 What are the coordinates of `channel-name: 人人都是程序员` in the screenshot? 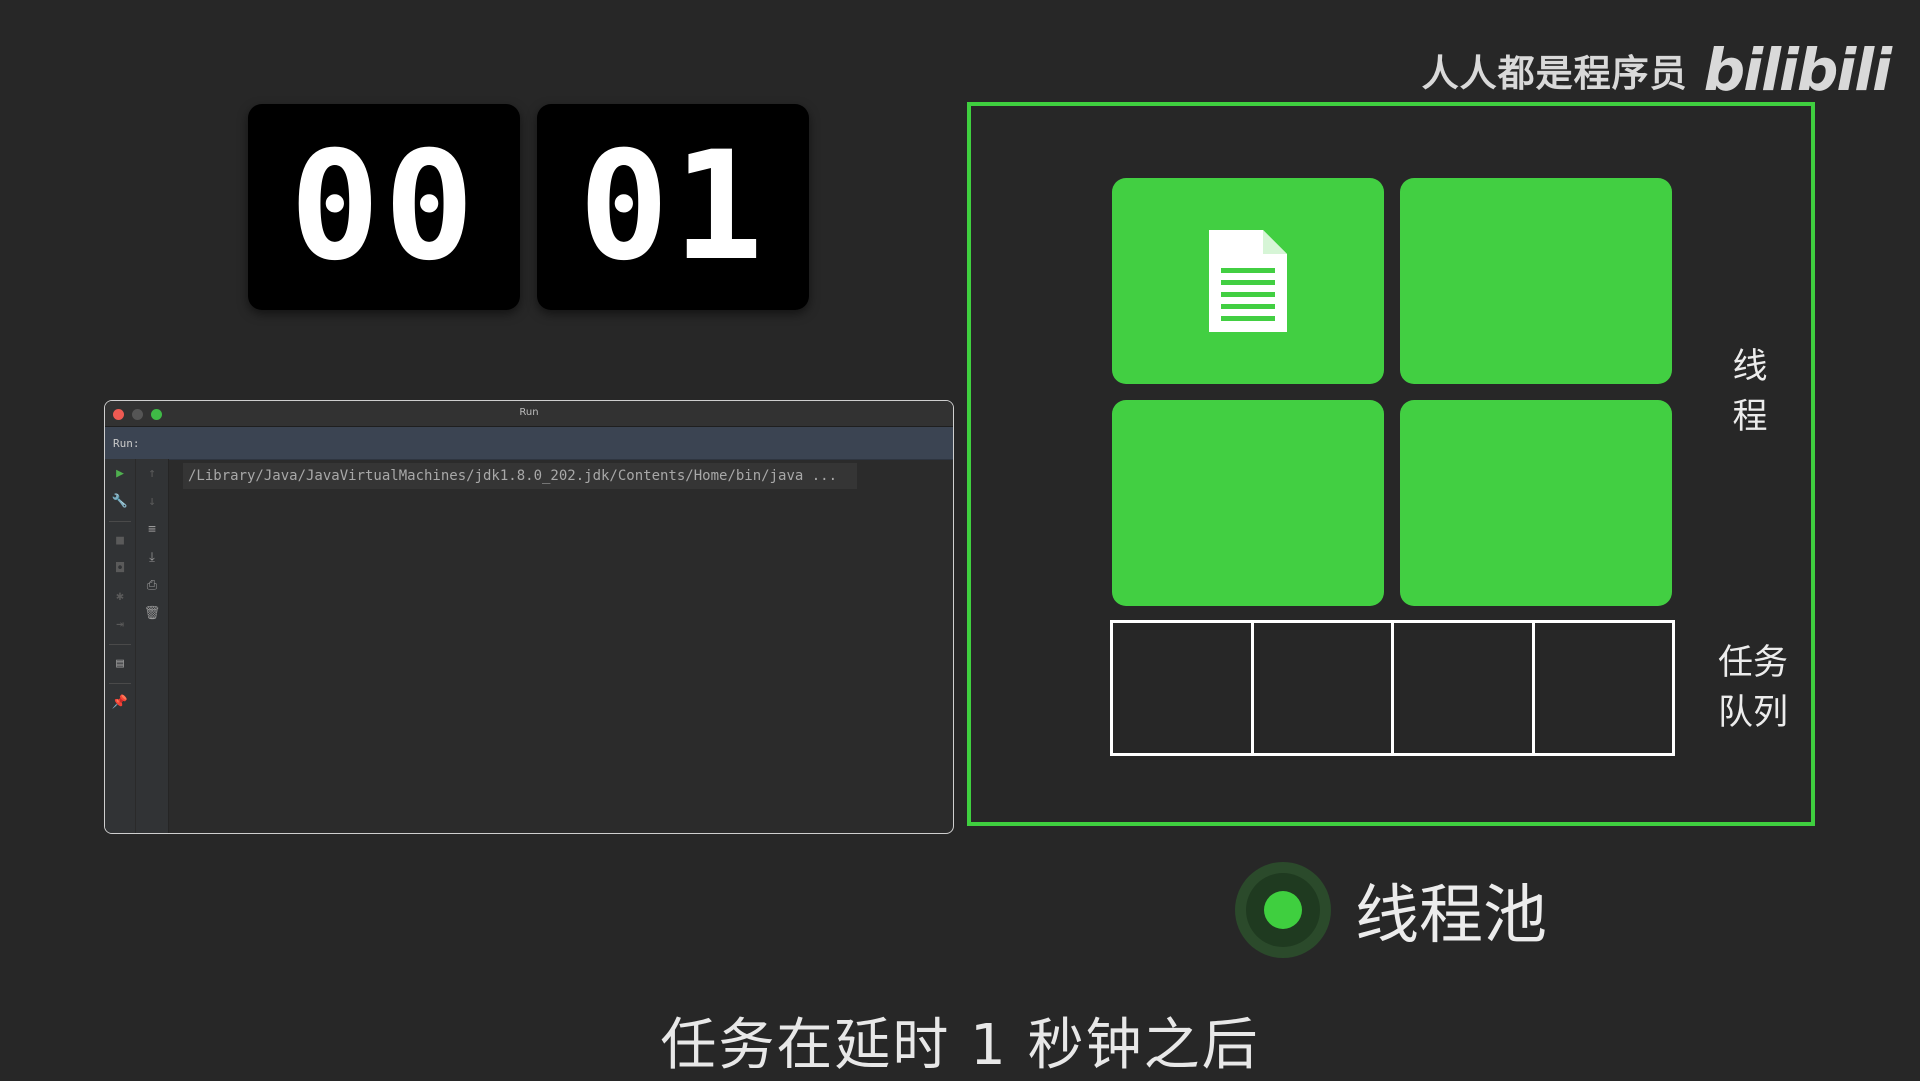 It's located at (1554, 73).